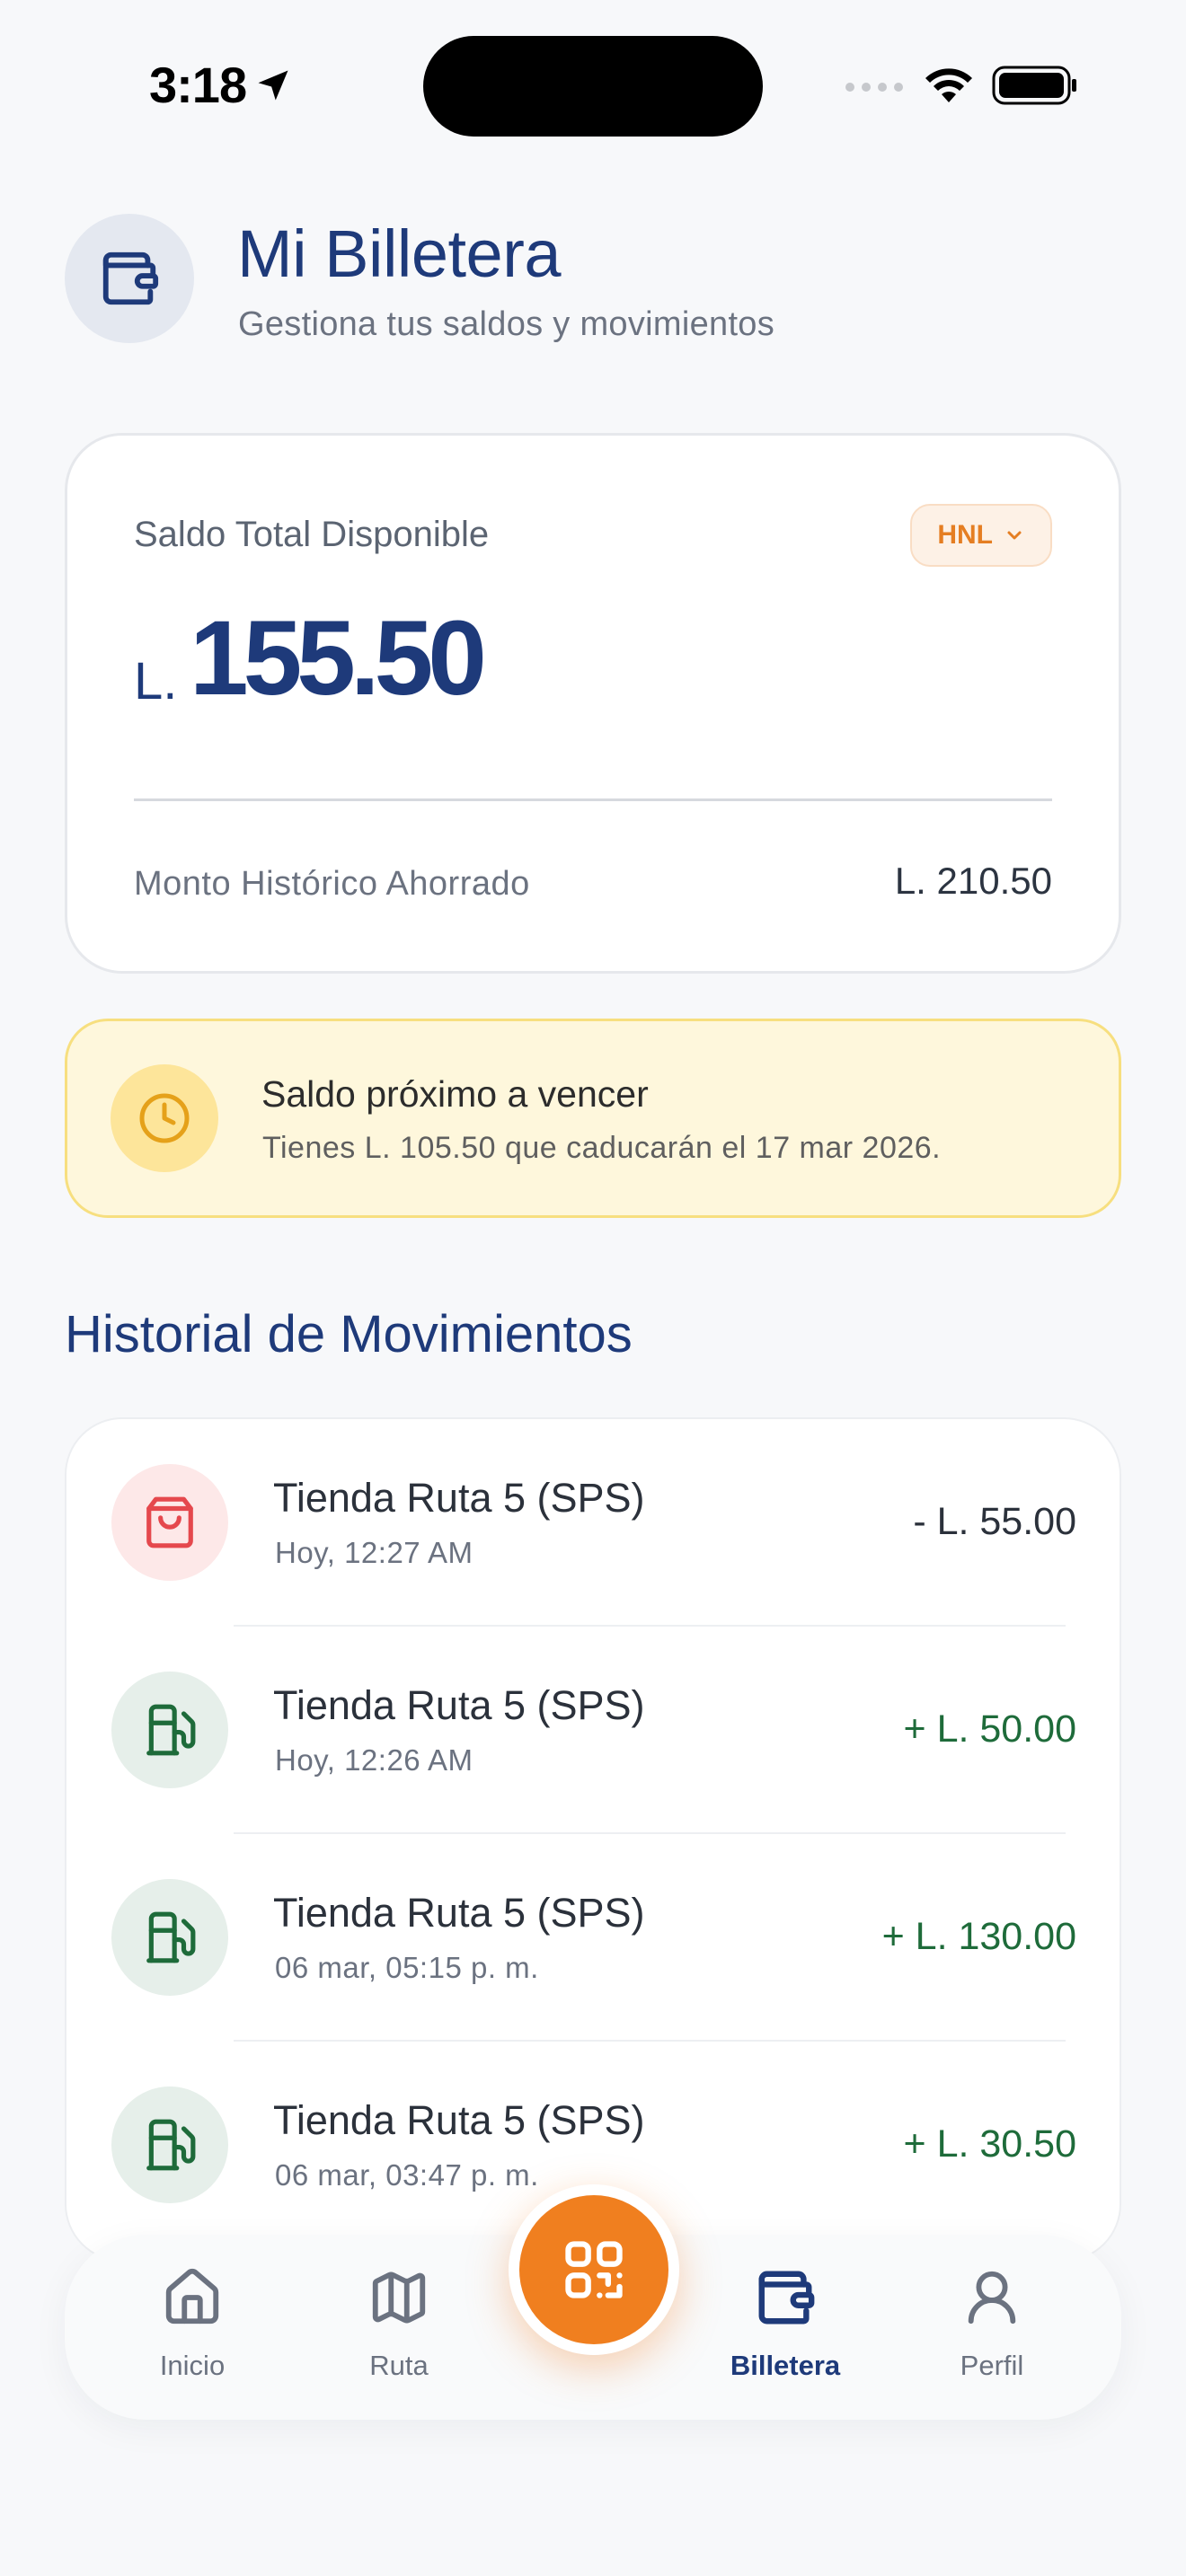 This screenshot has width=1186, height=2576. I want to click on location-arrow-icon, so click(273, 85).